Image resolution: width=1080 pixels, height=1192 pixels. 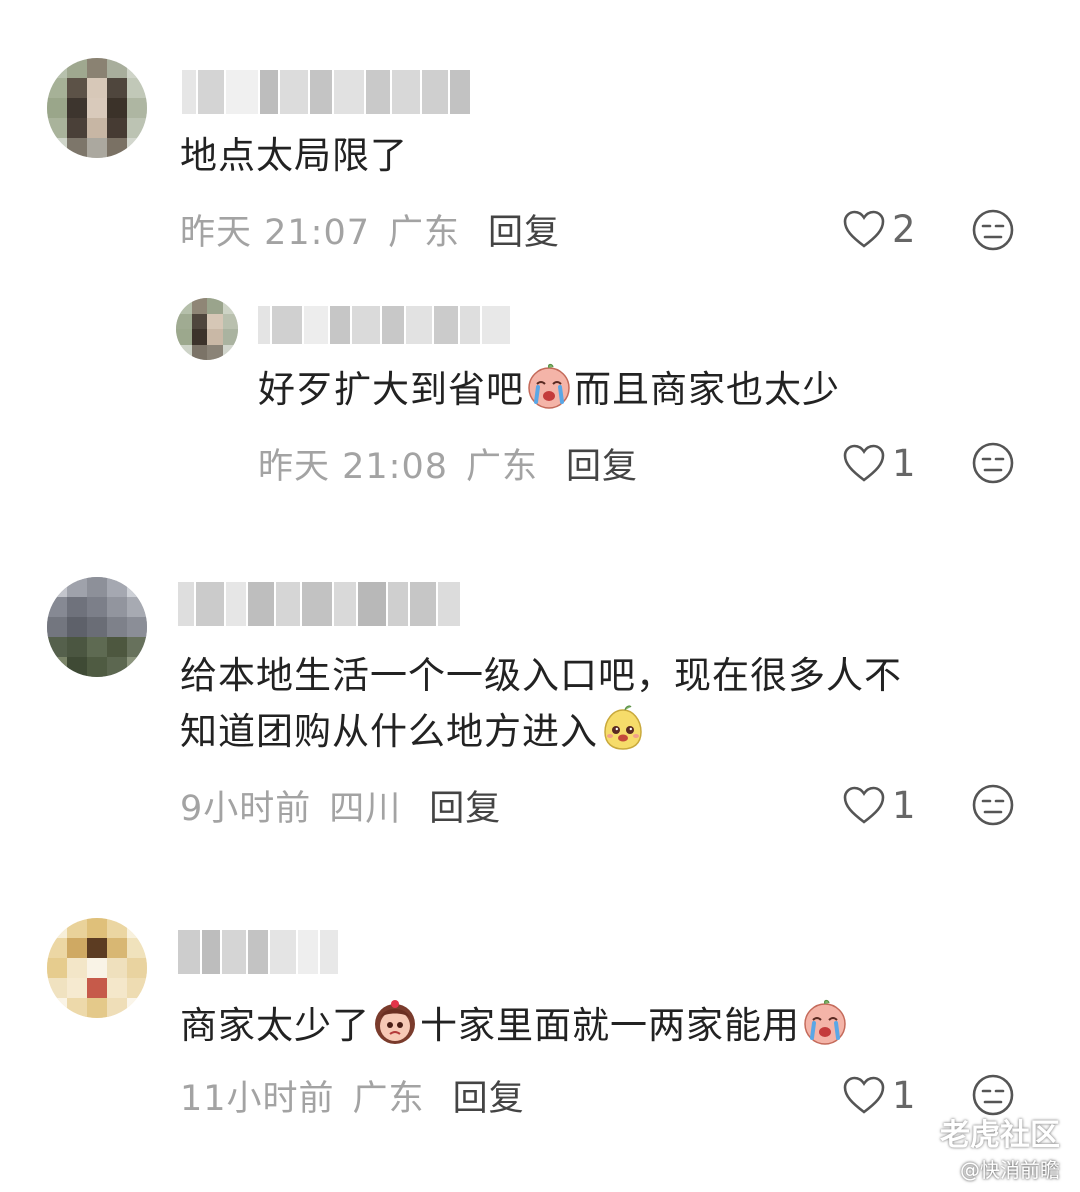 I want to click on text-segment: 十家里面就一两家能用, so click(x=610, y=1025).